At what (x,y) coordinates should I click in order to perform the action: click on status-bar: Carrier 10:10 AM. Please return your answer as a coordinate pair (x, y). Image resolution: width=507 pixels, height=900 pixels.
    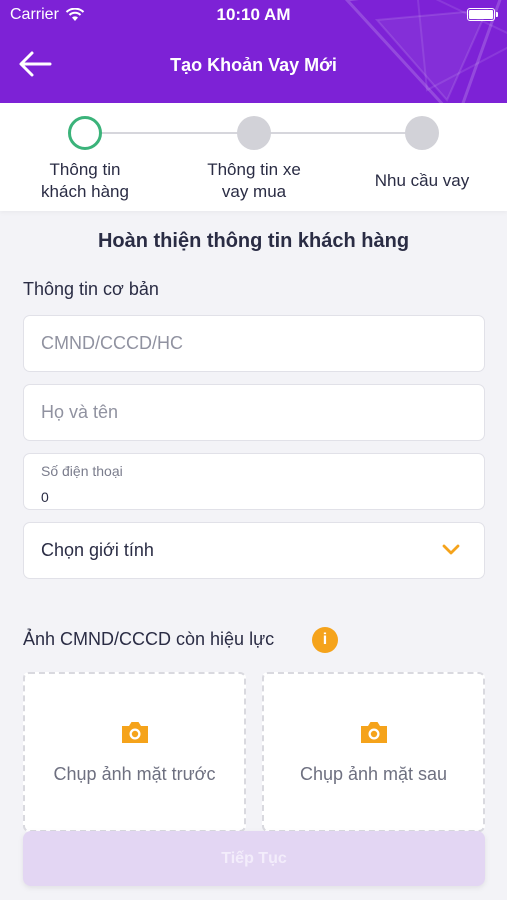
    Looking at the image, I should click on (253, 16).